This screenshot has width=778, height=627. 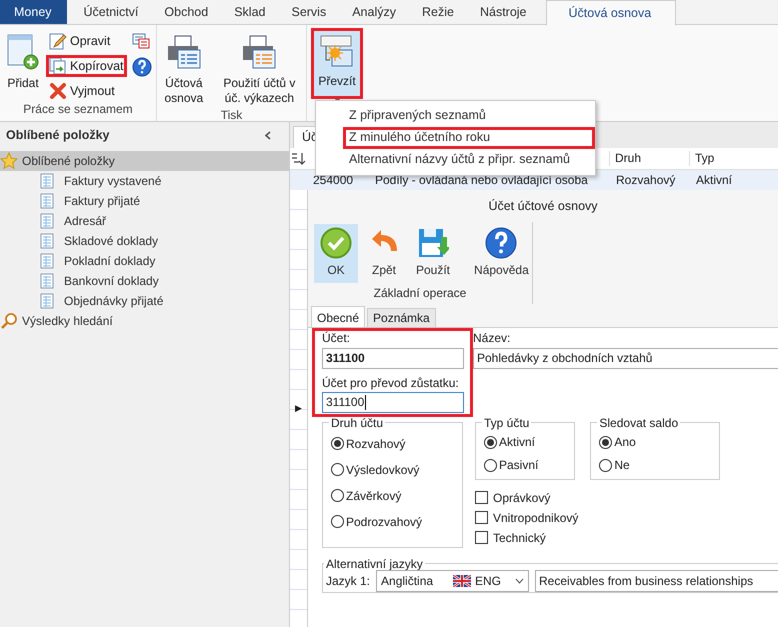 I want to click on ribbon-button: Opravit, so click(x=86, y=41).